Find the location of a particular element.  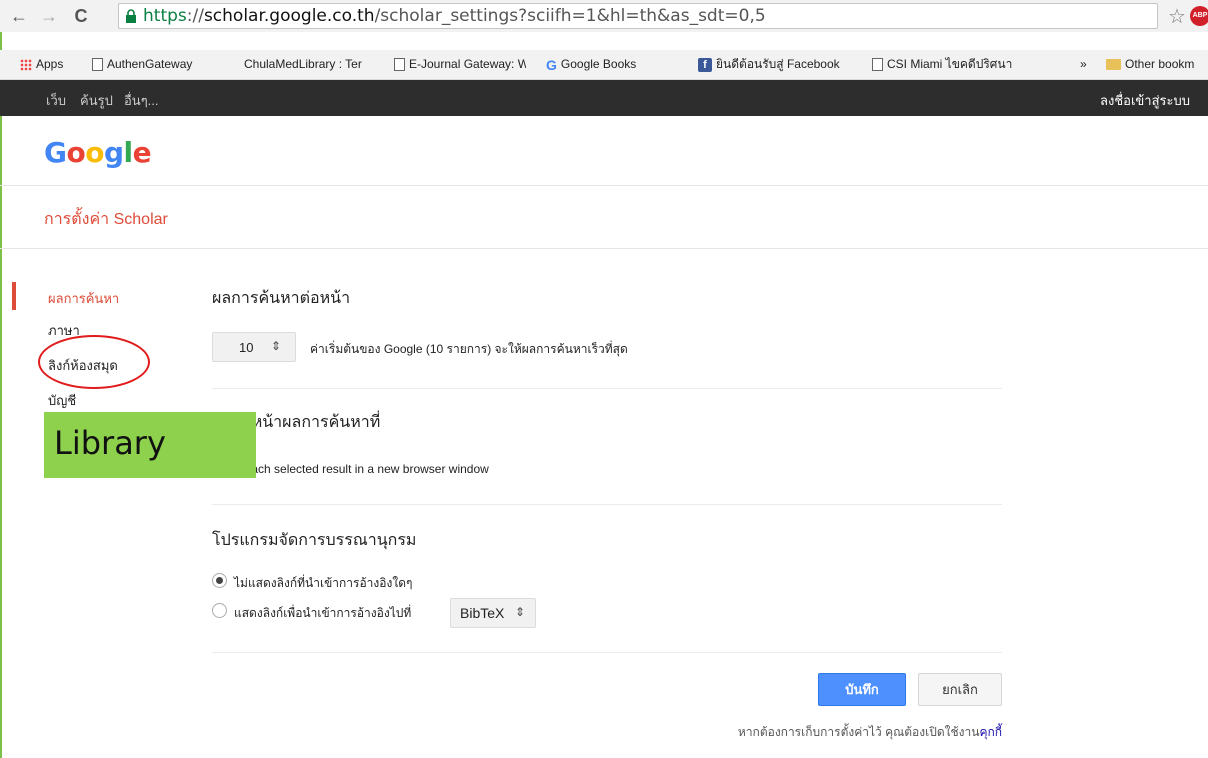

folder-icon is located at coordinates (1113, 65).